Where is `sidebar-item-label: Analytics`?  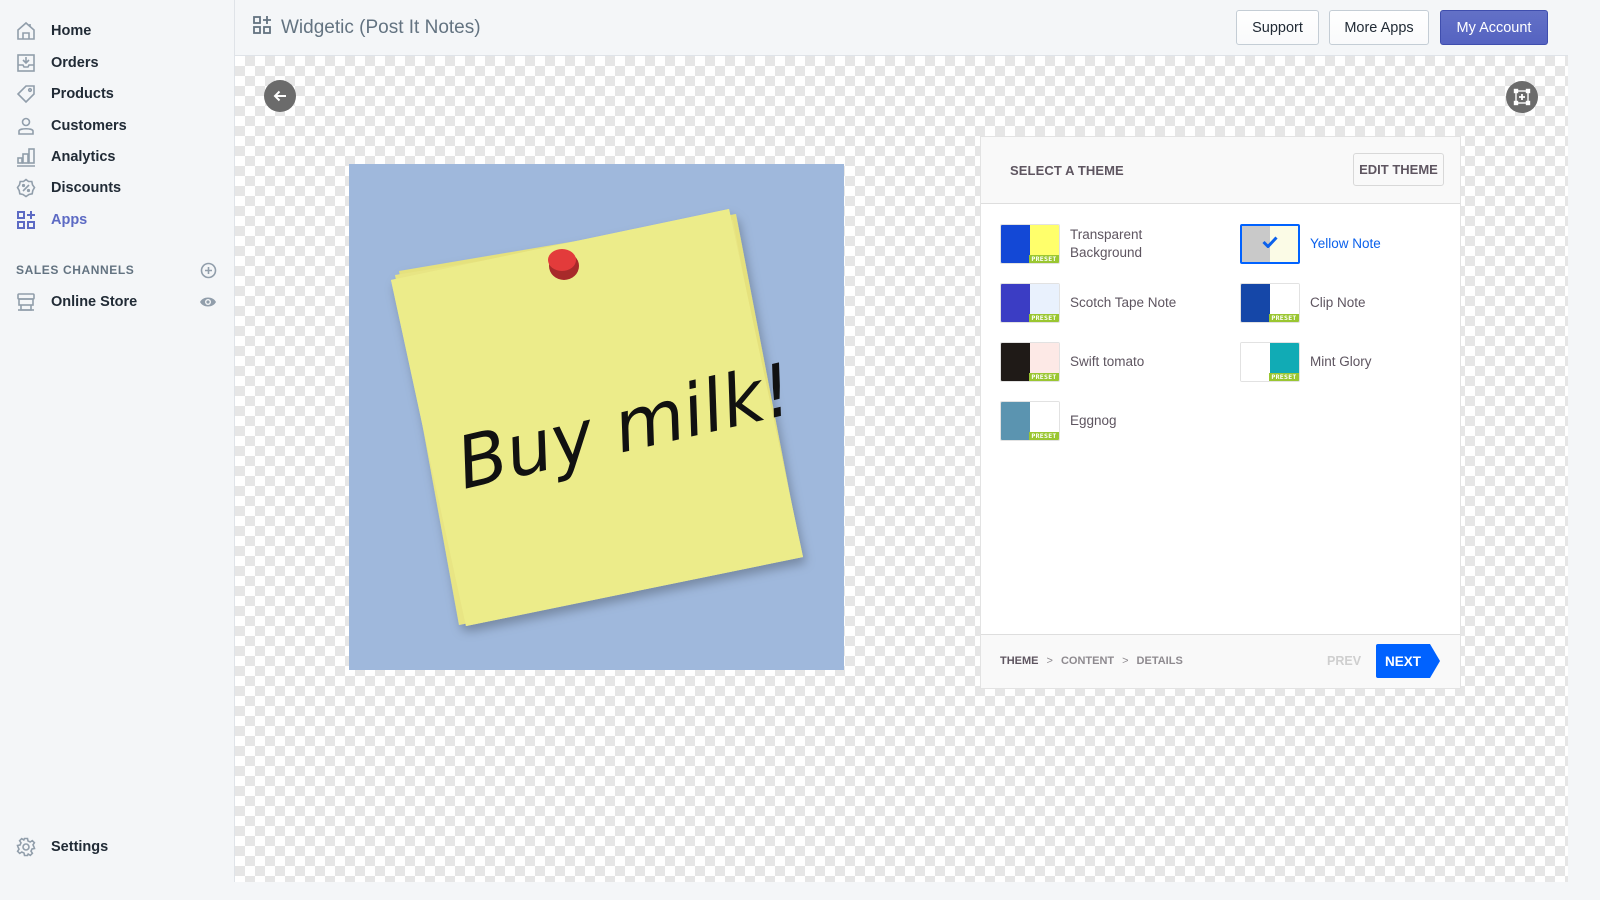 sidebar-item-label: Analytics is located at coordinates (83, 156).